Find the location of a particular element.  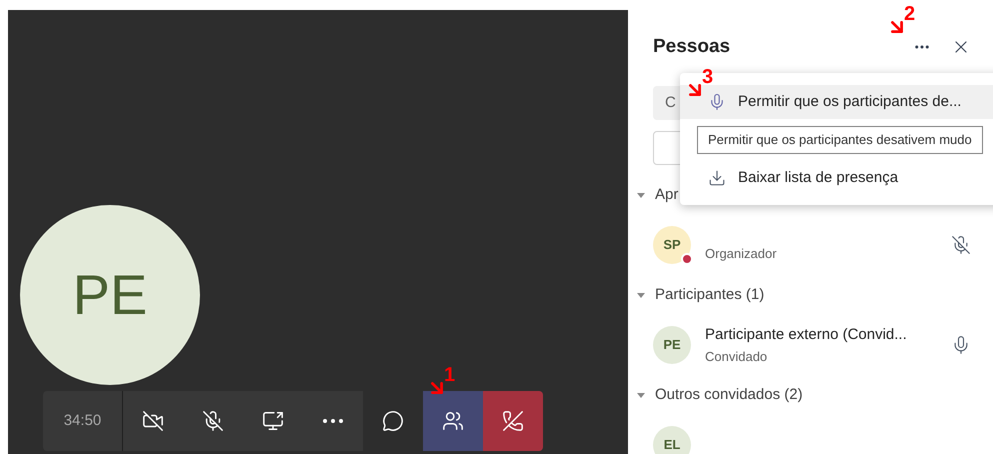

person-avatar: PE is located at coordinates (672, 345).